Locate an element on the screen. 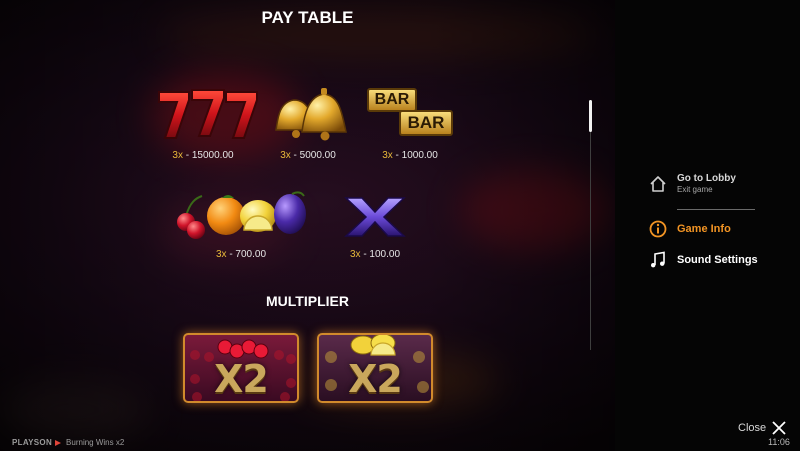 This screenshot has height=451, width=800. go-to-lobby-button: Go to Lobby Exit game is located at coordinates (692, 183).